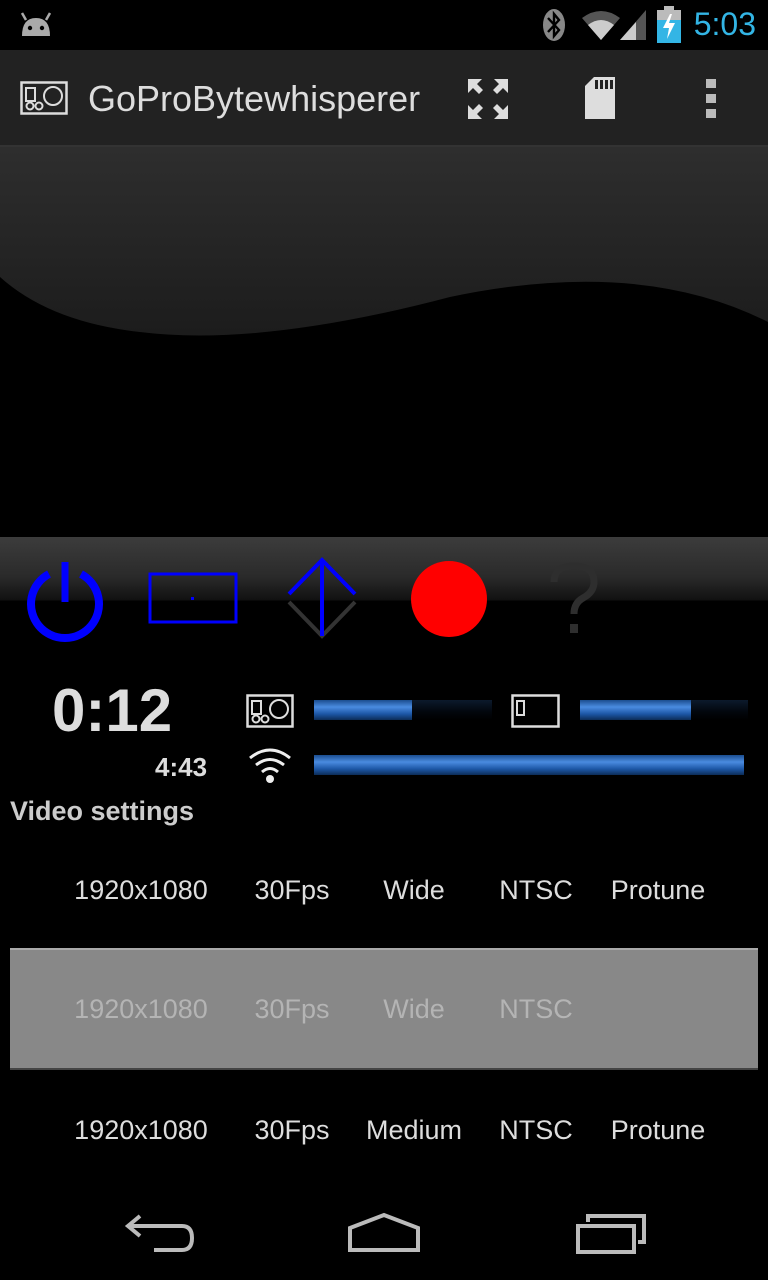 This screenshot has height=1280, width=768. What do you see at coordinates (635, 710) in the screenshot?
I see `remote-battery-fill` at bounding box center [635, 710].